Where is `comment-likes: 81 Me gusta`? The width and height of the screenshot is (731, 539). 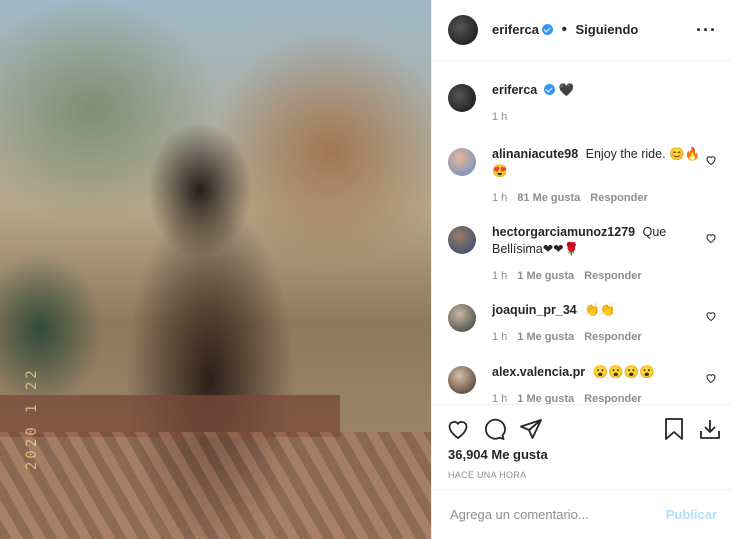 comment-likes: 81 Me gusta is located at coordinates (548, 198).